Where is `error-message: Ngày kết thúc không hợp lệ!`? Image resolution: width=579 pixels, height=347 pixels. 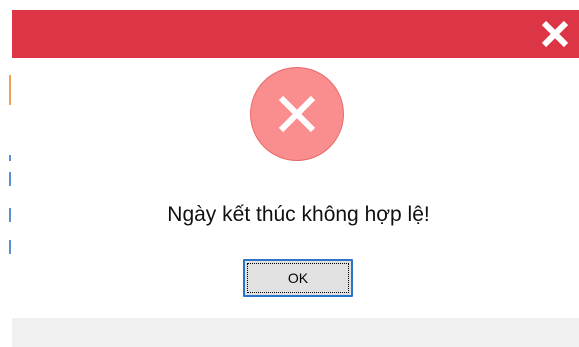 error-message: Ngày kết thúc không hợp lệ! is located at coordinates (298, 214).